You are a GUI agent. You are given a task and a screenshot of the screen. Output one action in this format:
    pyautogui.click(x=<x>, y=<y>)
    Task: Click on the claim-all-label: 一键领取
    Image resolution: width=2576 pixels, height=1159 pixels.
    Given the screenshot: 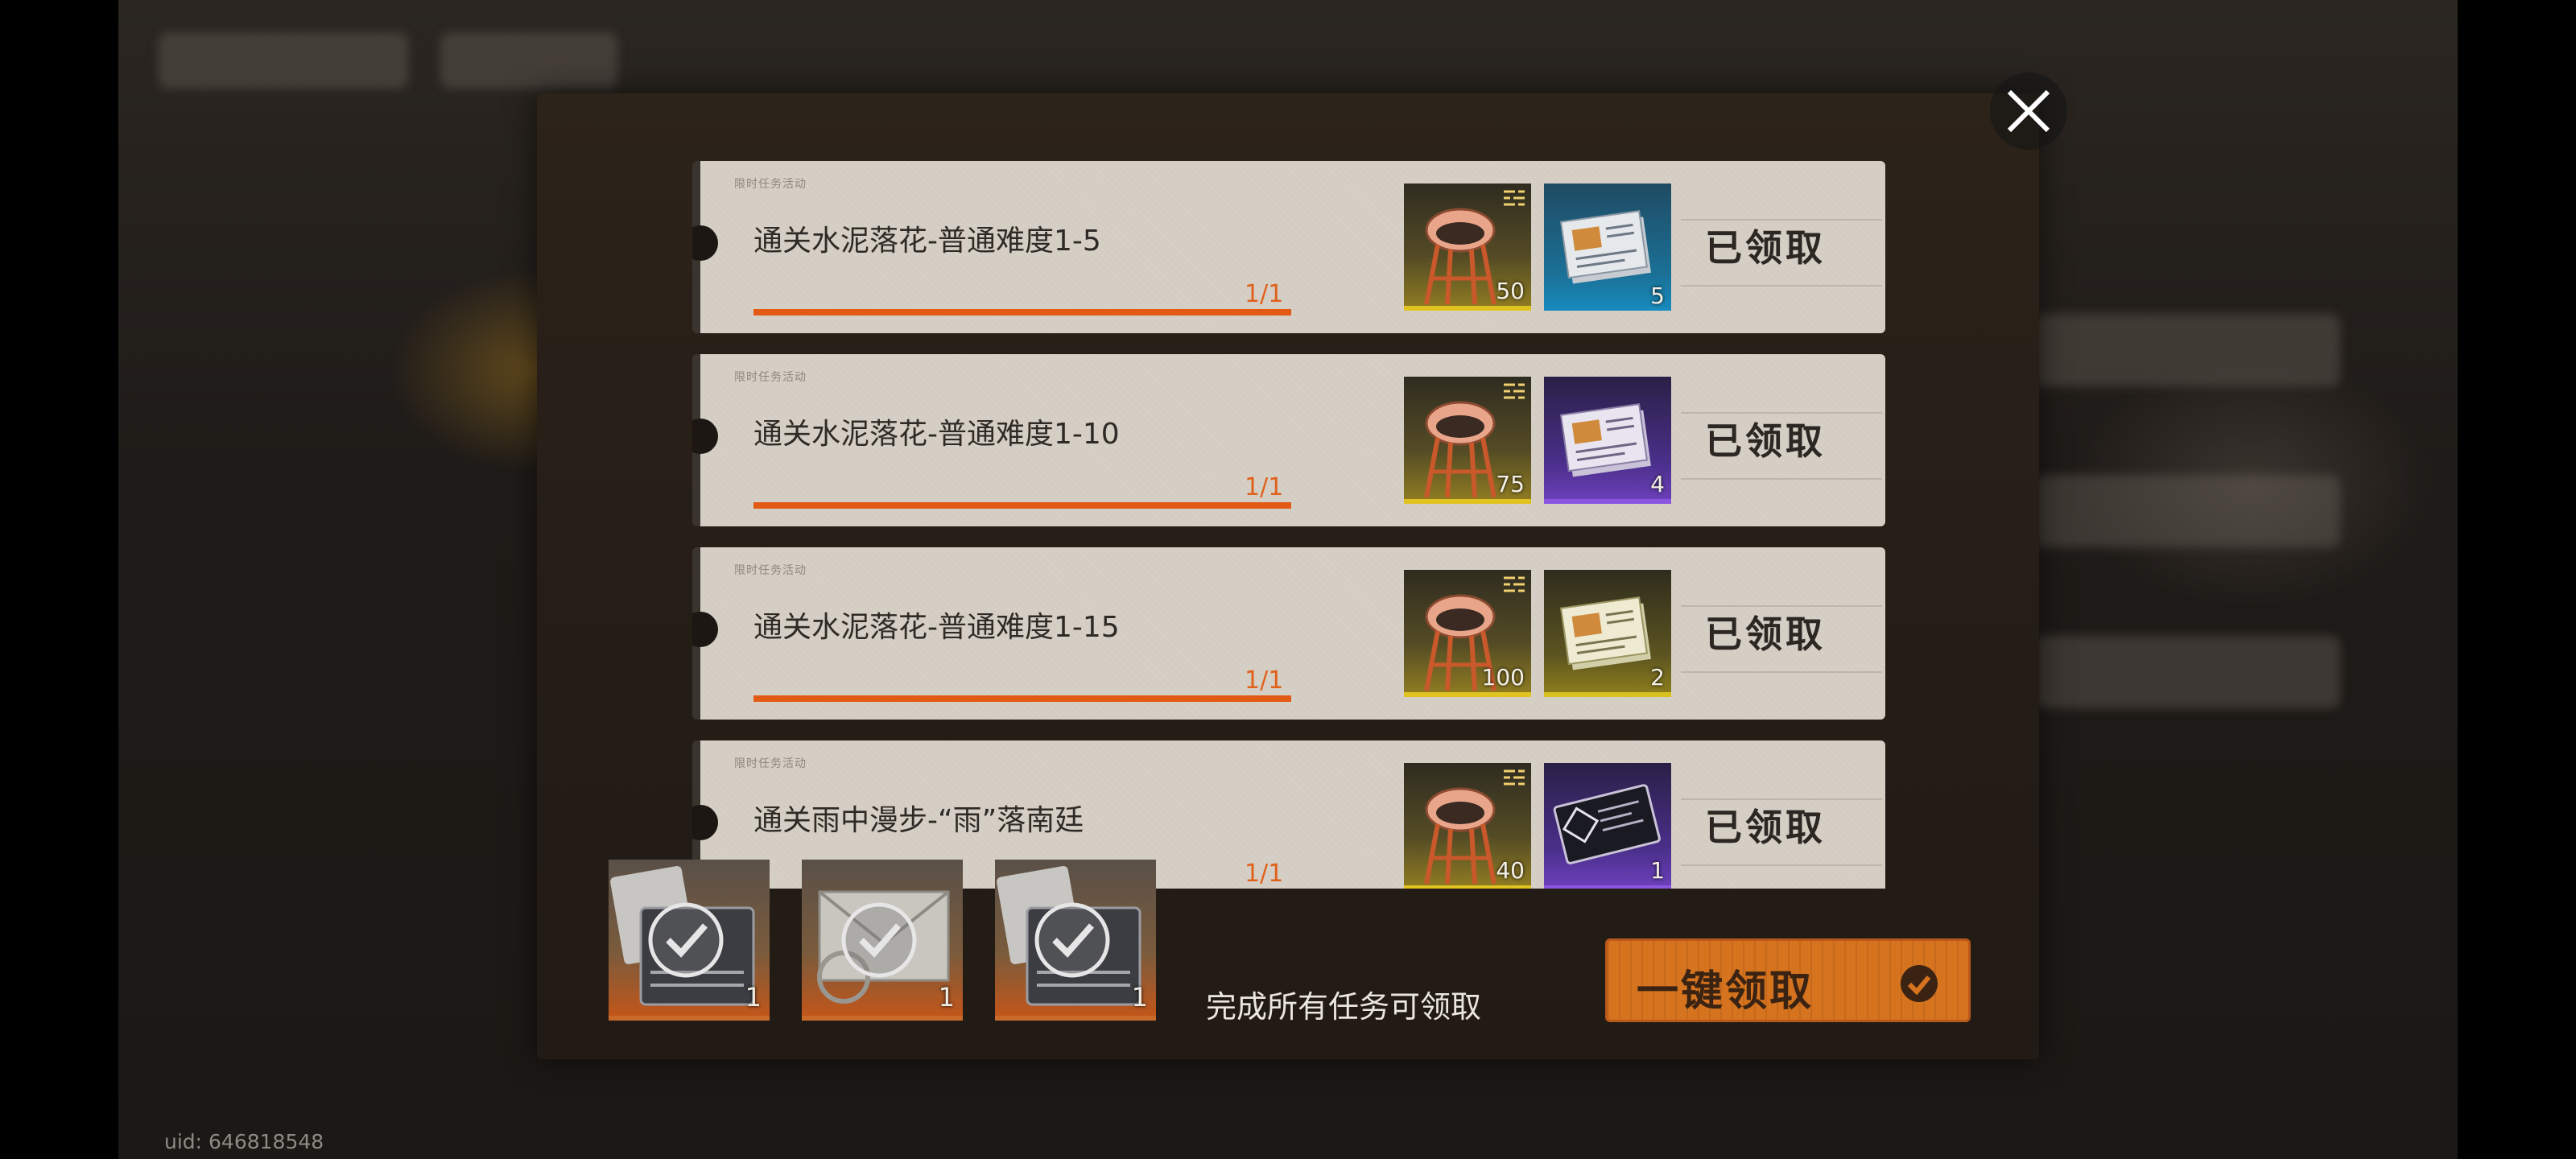 What is the action you would take?
    pyautogui.click(x=1725, y=991)
    